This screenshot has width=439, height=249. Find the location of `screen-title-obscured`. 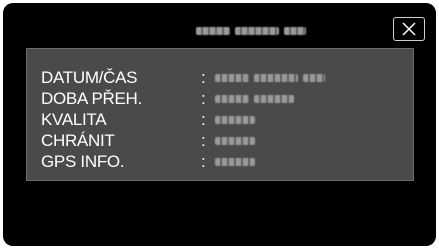

screen-title-obscured is located at coordinates (269, 31).